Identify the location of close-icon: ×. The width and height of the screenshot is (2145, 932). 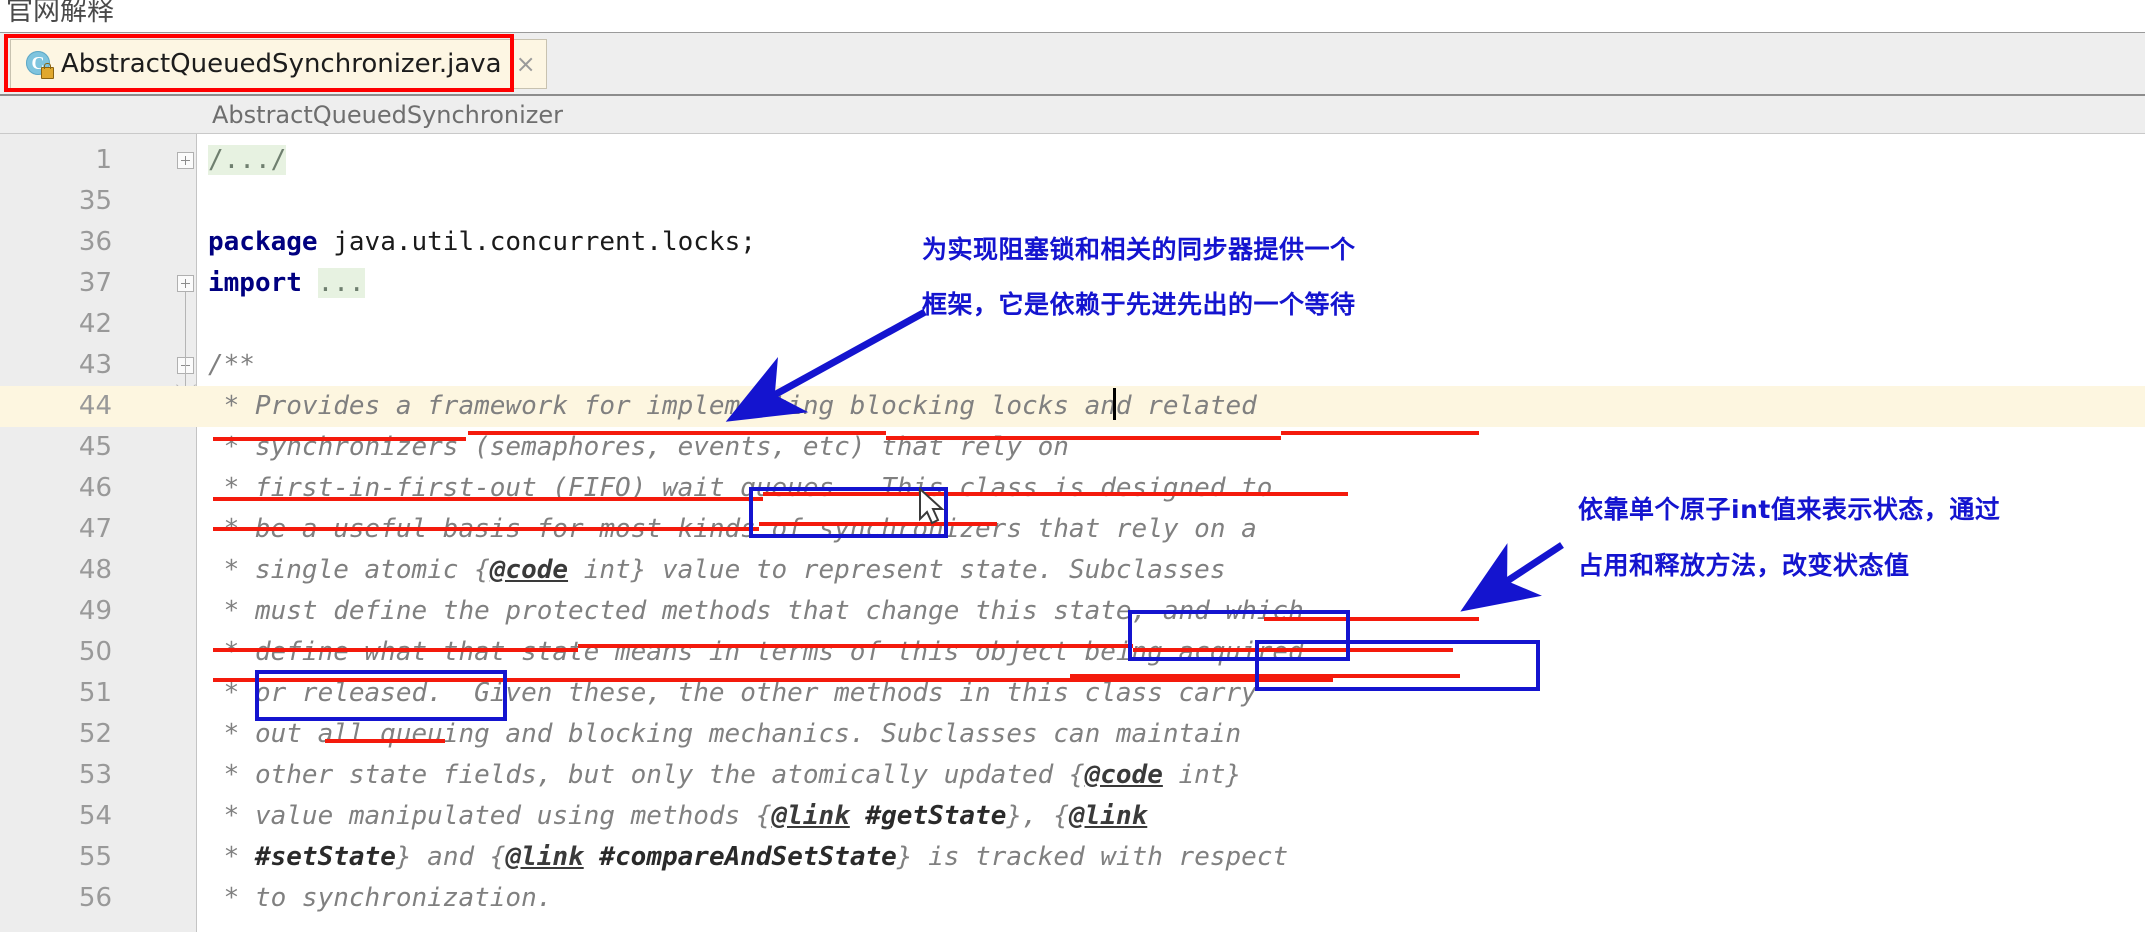
(526, 64).